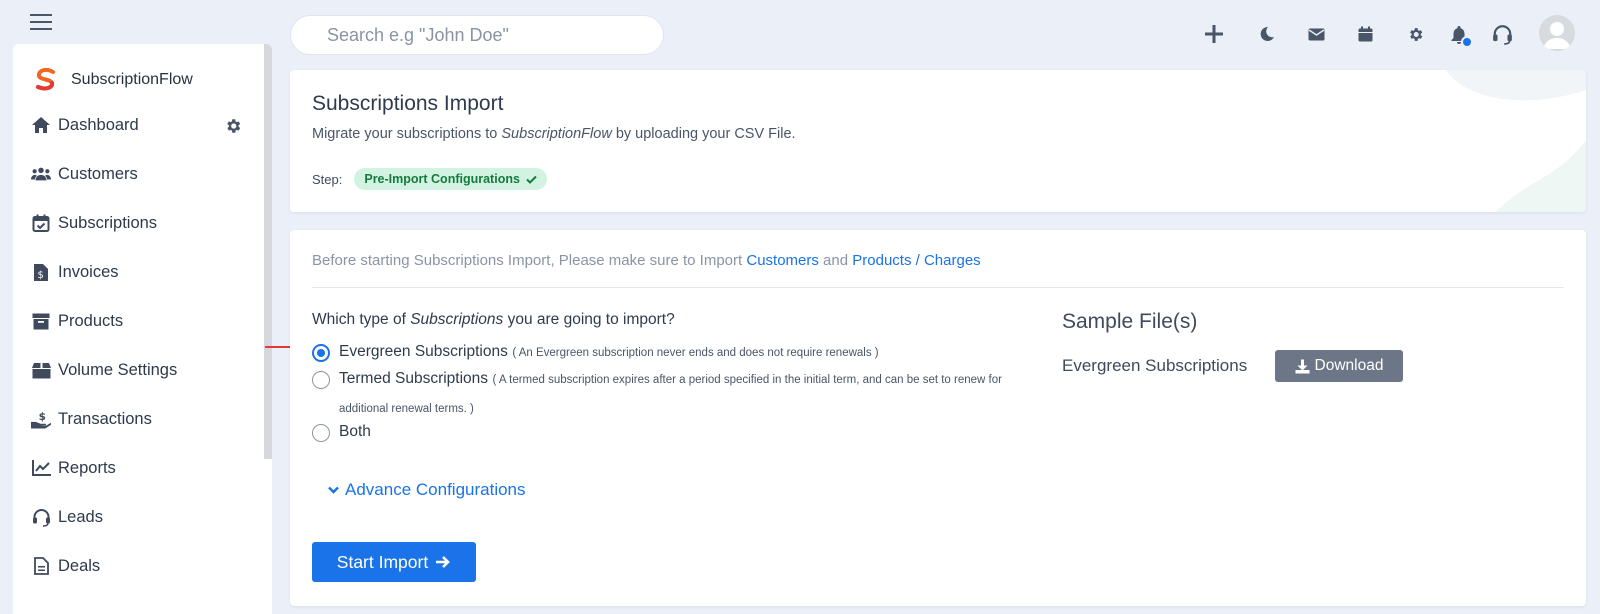 The height and width of the screenshot is (614, 1600). I want to click on home-icon, so click(41, 125).